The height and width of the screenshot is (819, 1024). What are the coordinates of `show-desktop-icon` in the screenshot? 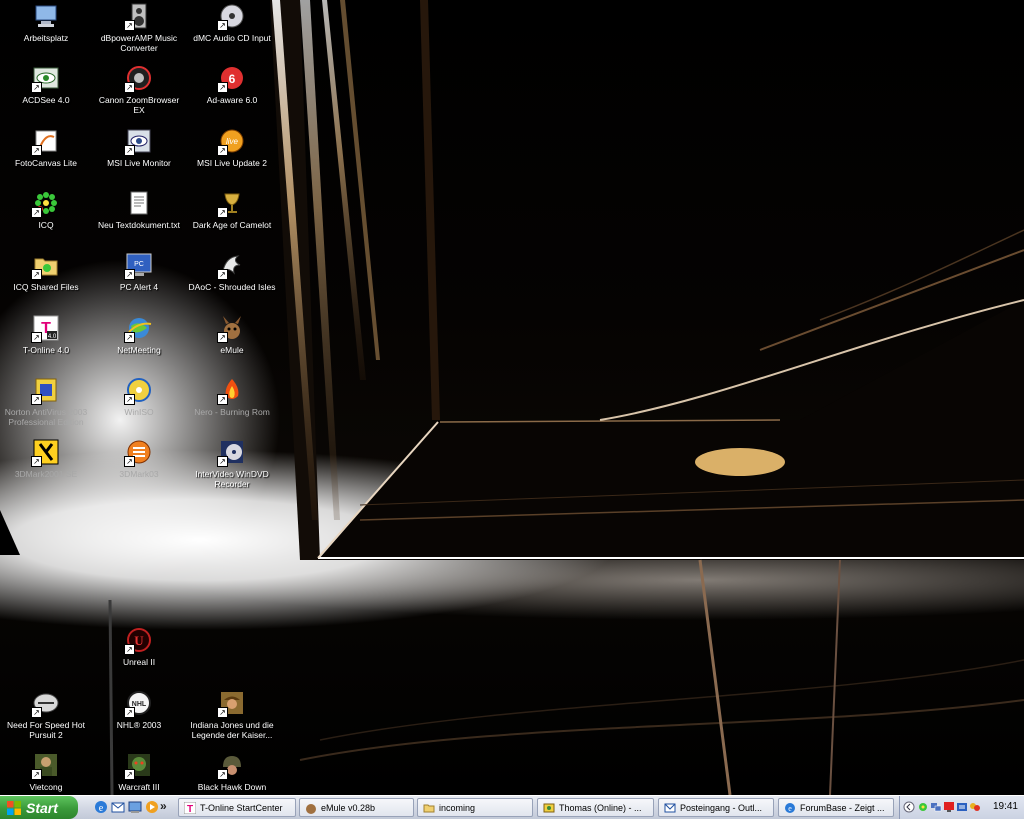 It's located at (135, 807).